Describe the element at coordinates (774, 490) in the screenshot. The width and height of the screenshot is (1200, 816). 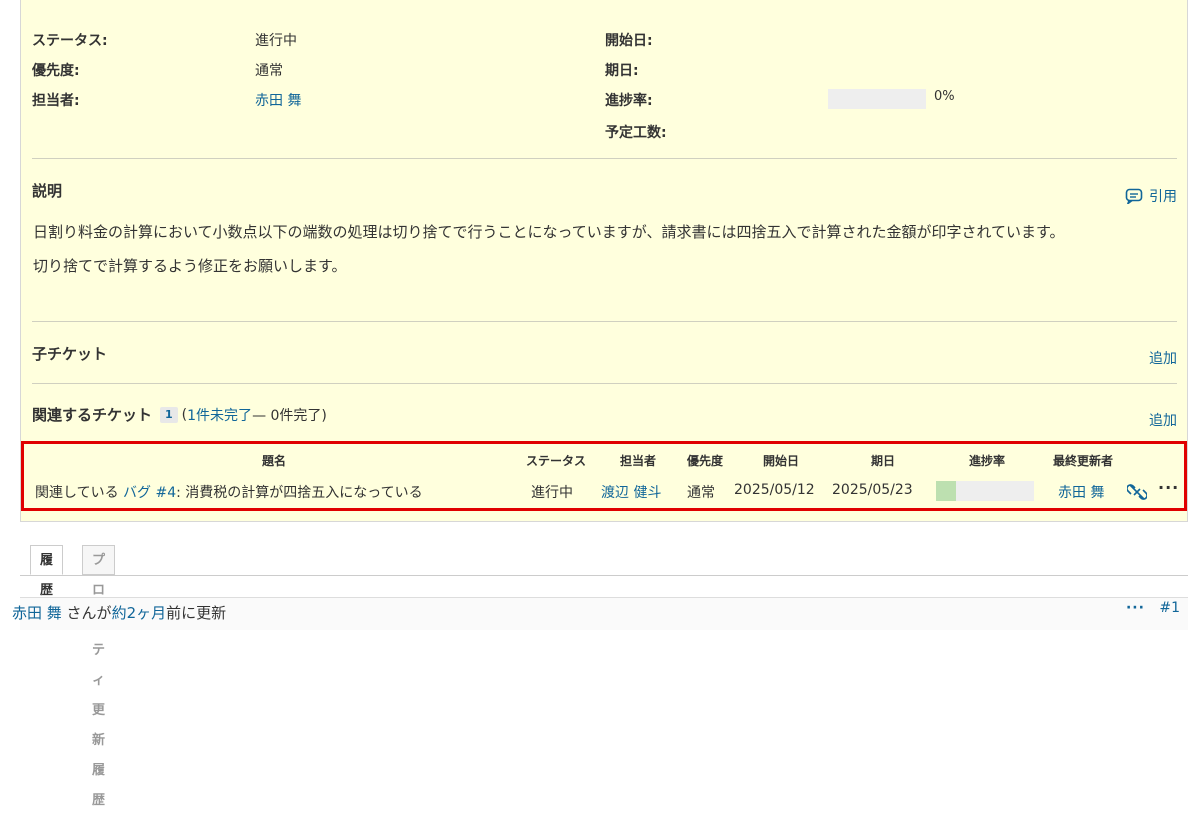
I see `related-issue-start: 2025/05/12` at that location.